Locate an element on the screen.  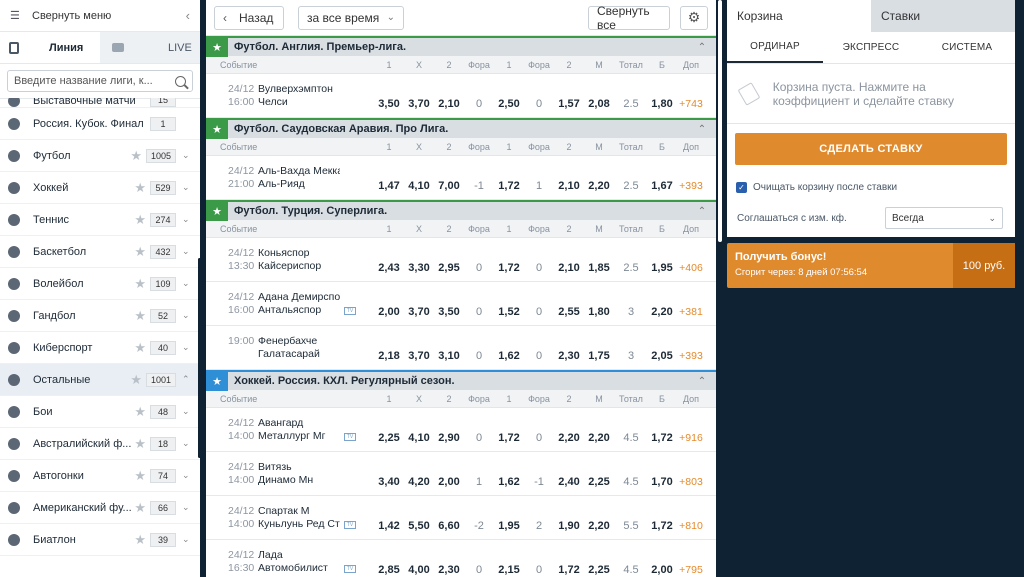
sidebar-item: Футбол ★ 1005 ⌄ is located at coordinates (100, 156).